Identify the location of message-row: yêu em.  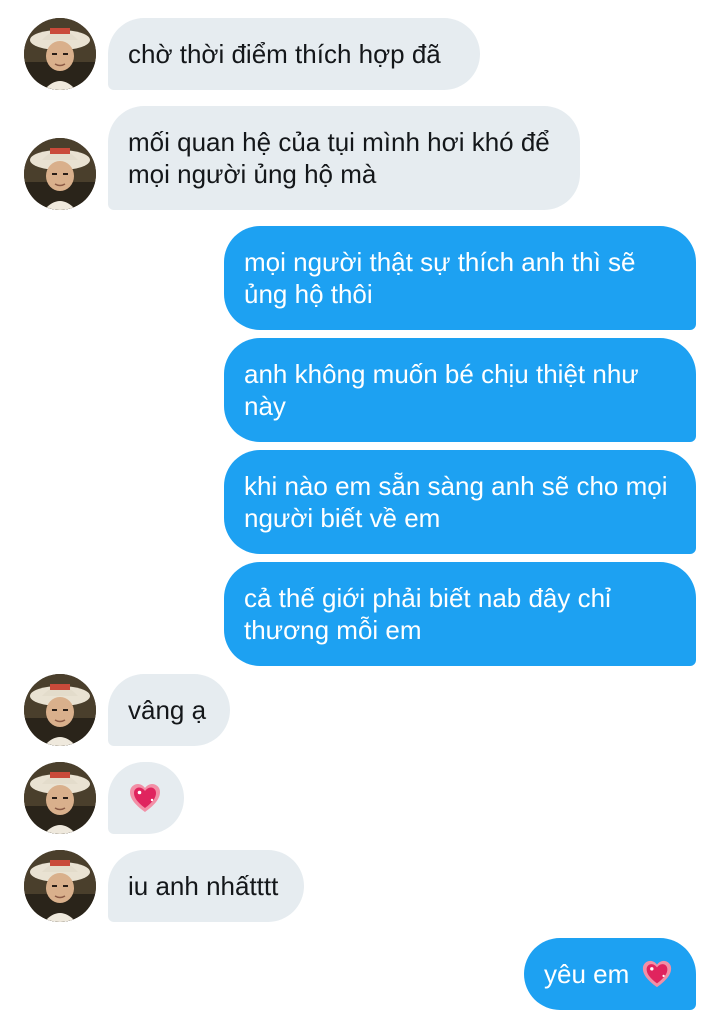
(360, 974).